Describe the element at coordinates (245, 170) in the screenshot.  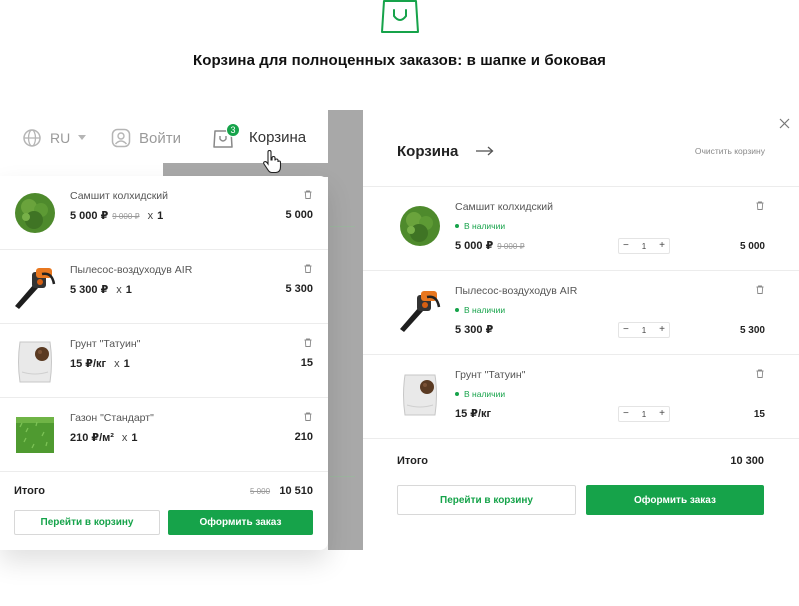
I see `page-overlay-strip` at that location.